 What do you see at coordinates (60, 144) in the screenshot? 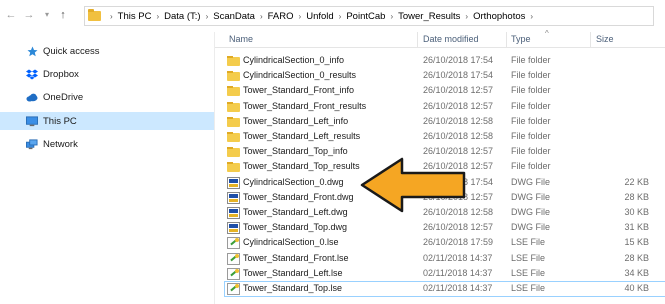
I see `sidebar-item-label: Network` at bounding box center [60, 144].